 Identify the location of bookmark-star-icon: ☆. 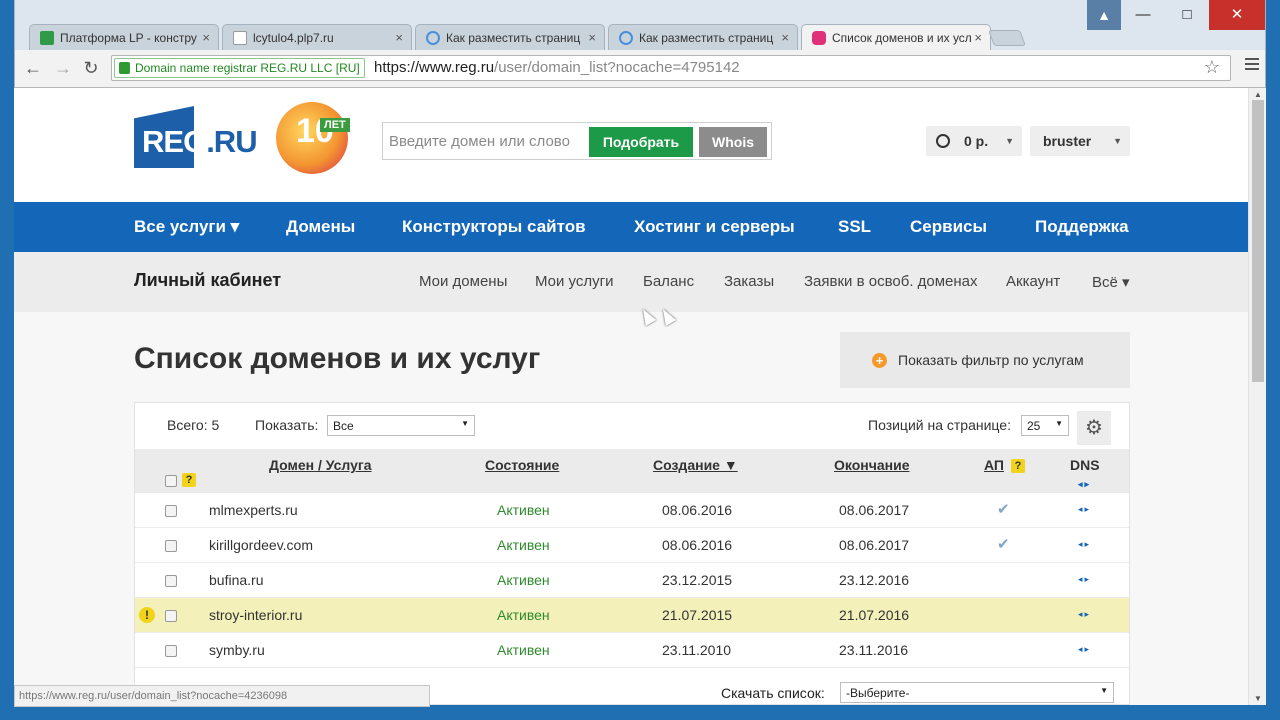
(1212, 67).